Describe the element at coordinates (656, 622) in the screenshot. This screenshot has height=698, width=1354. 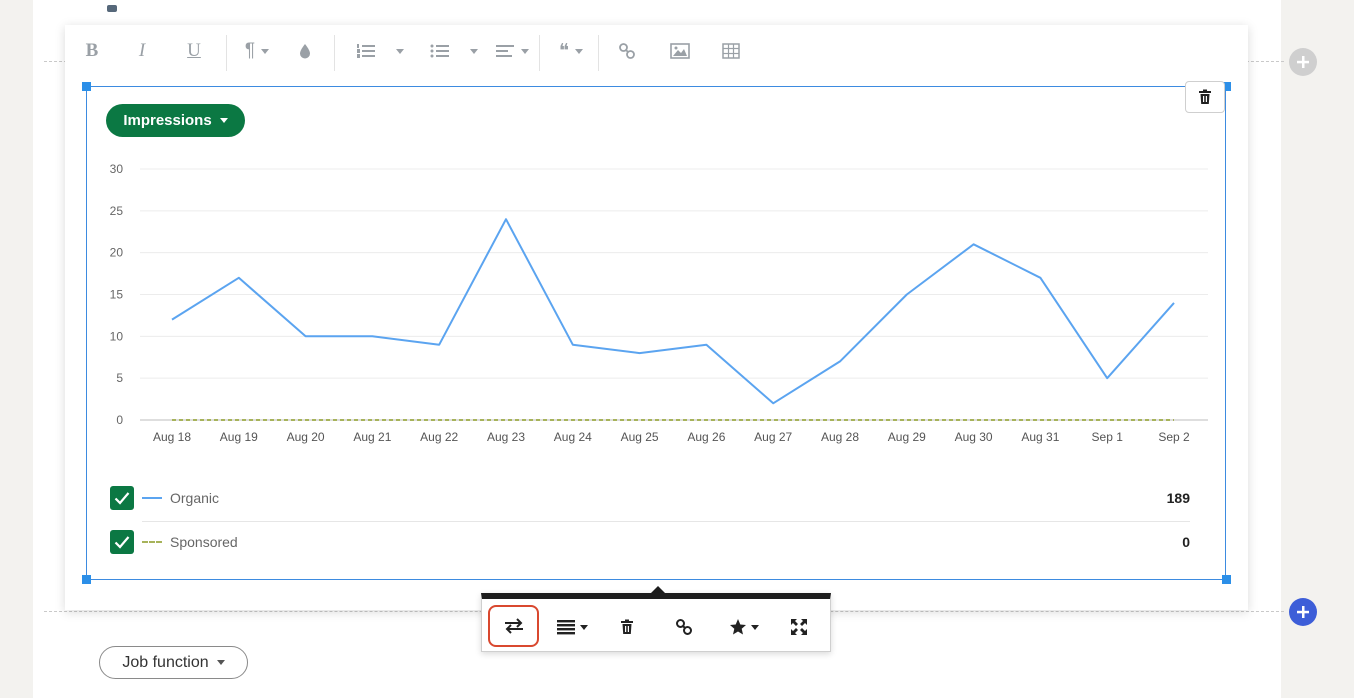
I see `block-toolbar` at that location.